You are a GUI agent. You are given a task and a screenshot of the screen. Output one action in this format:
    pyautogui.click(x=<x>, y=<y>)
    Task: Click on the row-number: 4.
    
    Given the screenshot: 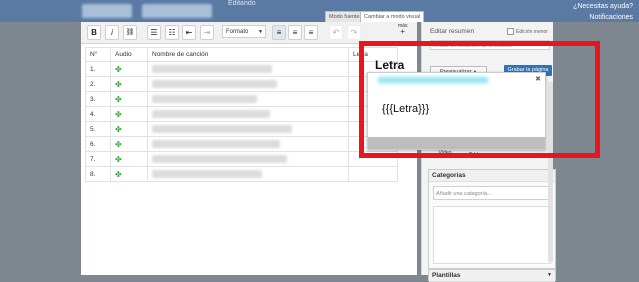 What is the action you would take?
    pyautogui.click(x=98, y=114)
    